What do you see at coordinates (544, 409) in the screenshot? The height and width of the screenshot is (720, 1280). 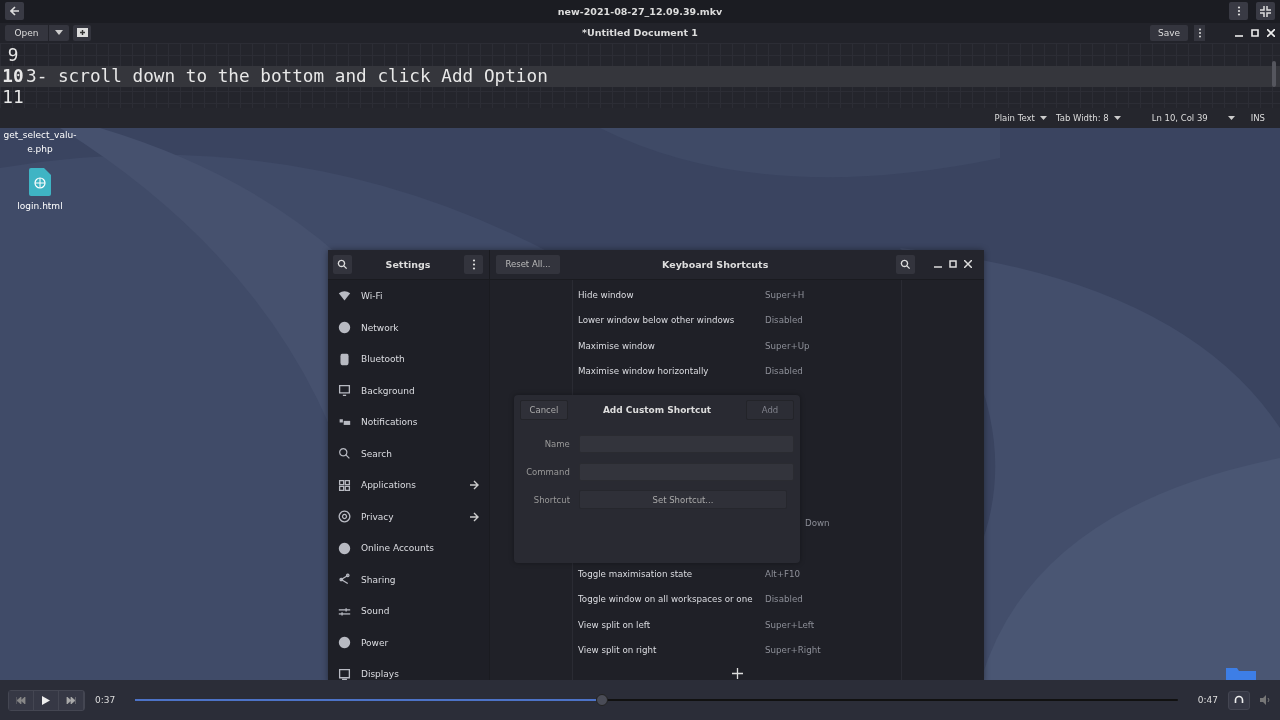 I see `cancel-button: Cancel` at bounding box center [544, 409].